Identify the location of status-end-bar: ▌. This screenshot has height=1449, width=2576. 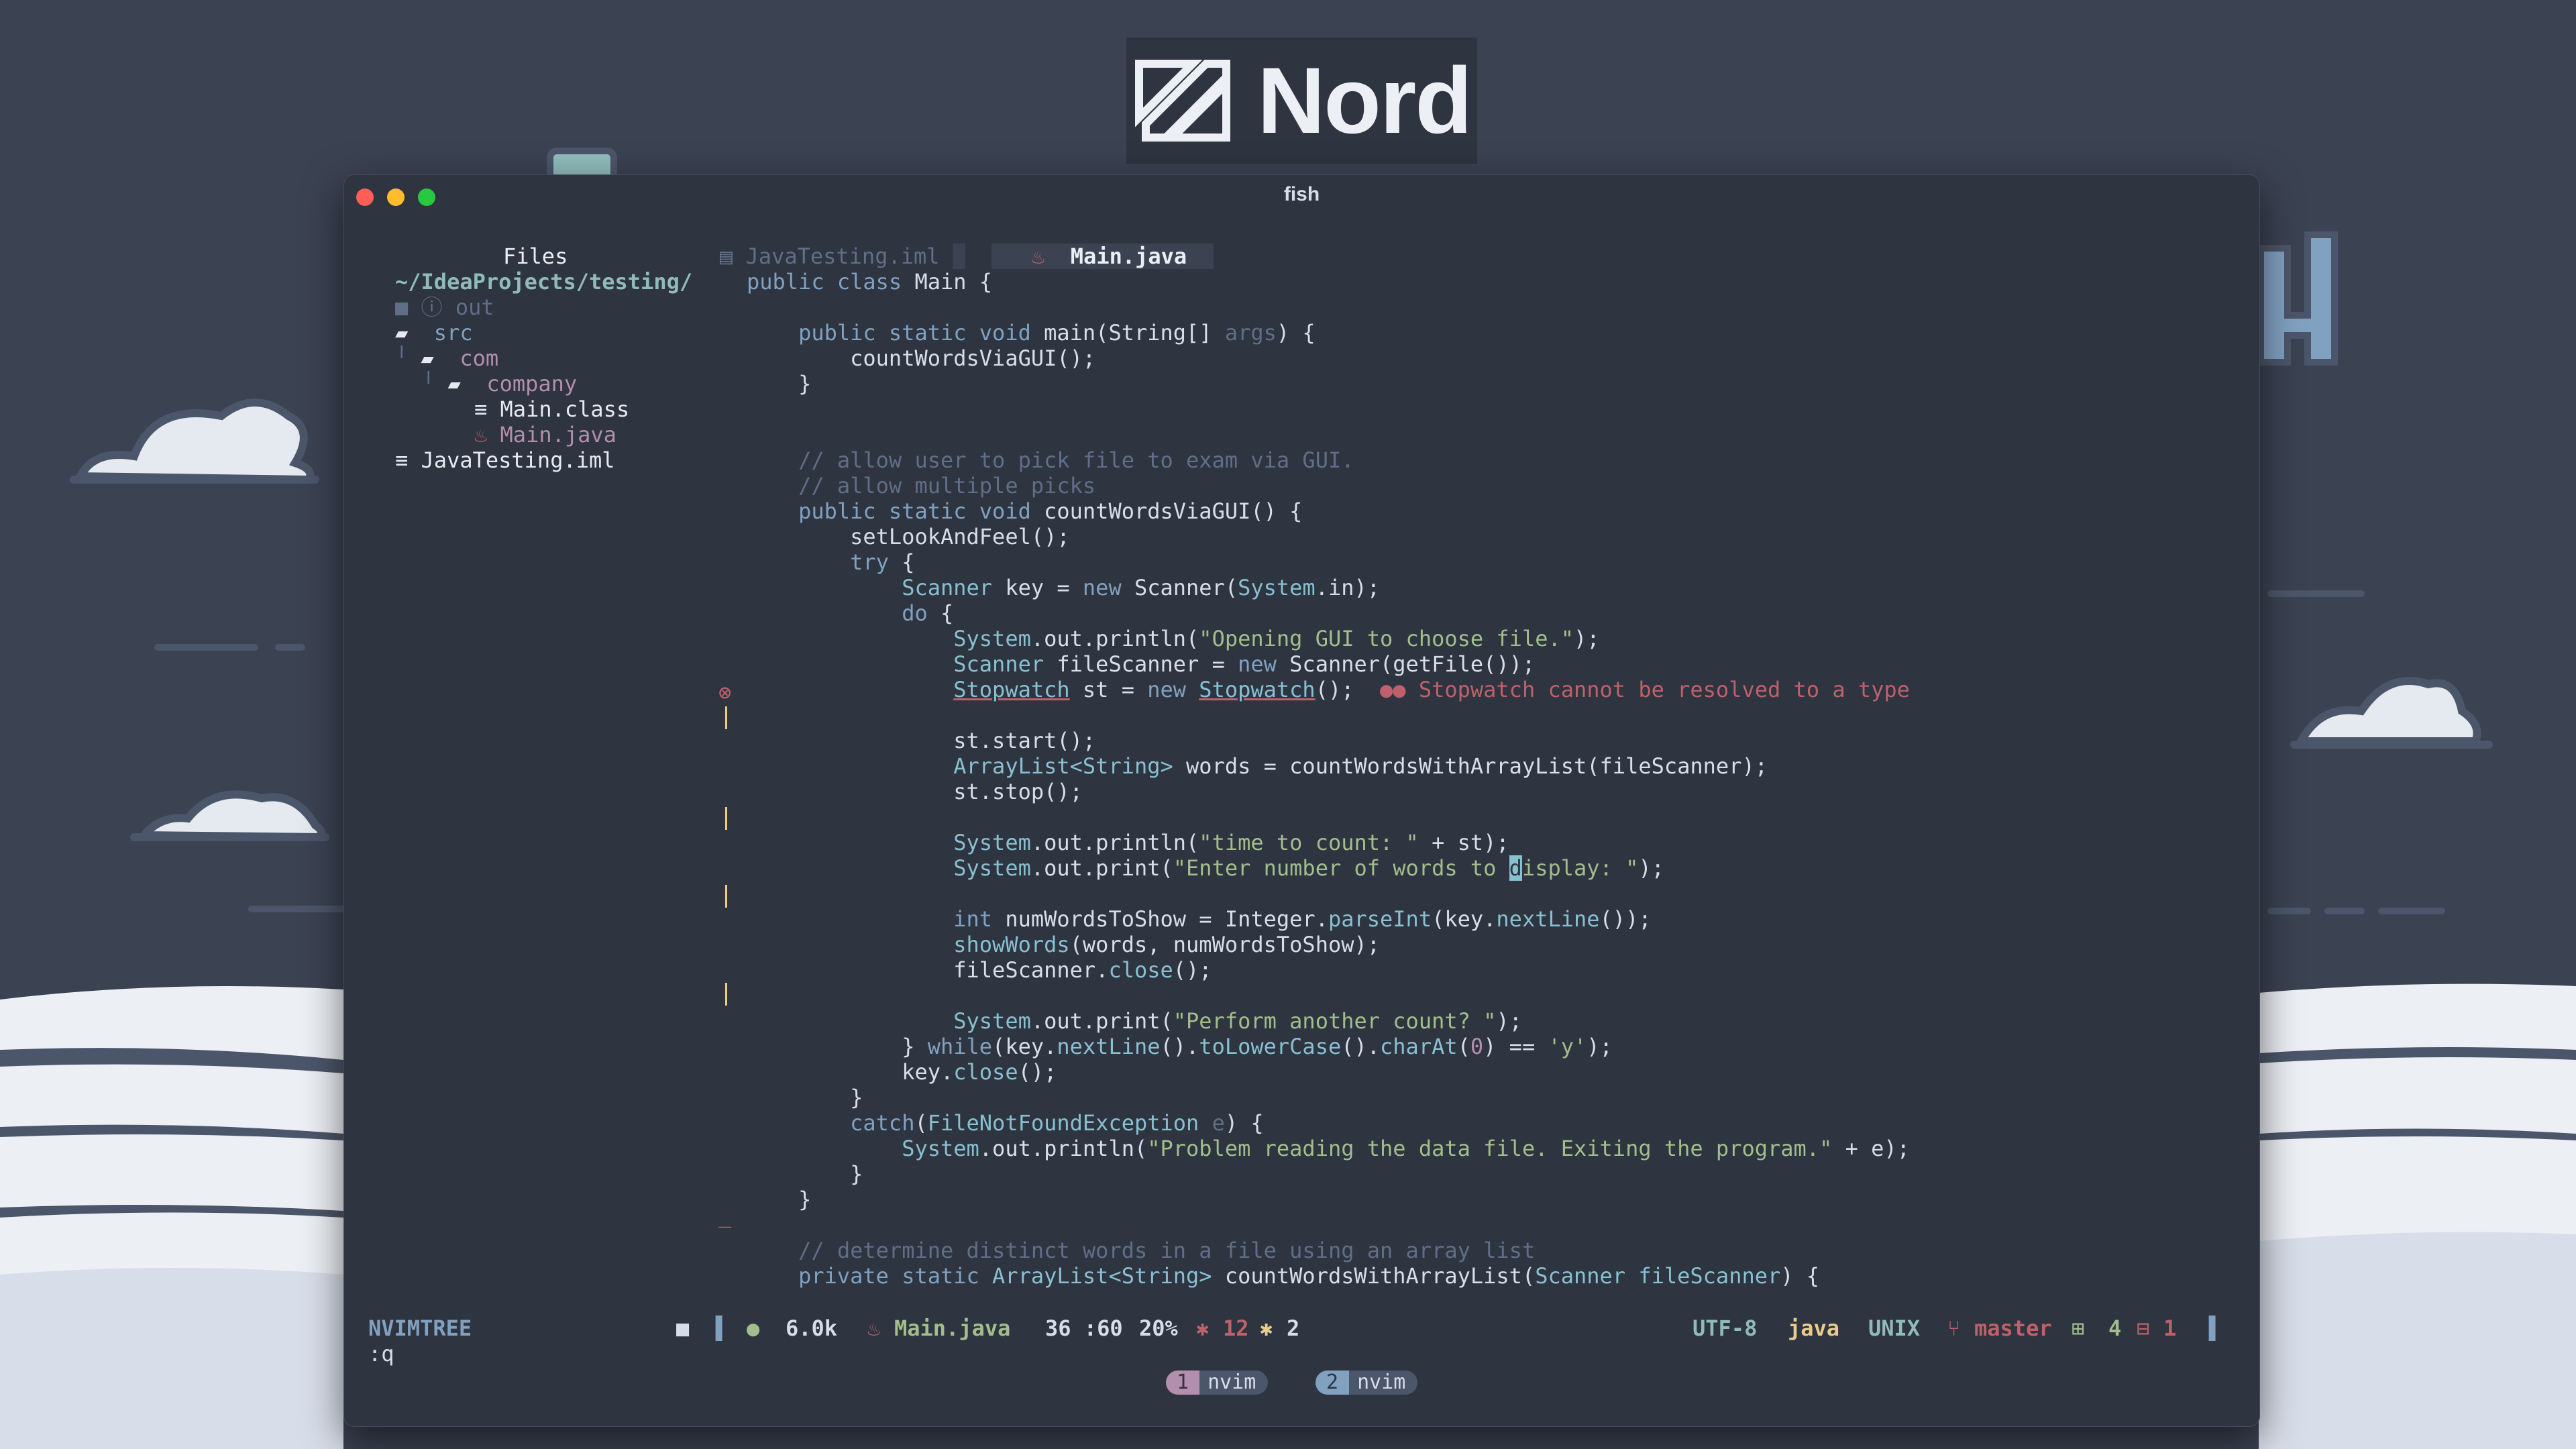
(2215, 1328).